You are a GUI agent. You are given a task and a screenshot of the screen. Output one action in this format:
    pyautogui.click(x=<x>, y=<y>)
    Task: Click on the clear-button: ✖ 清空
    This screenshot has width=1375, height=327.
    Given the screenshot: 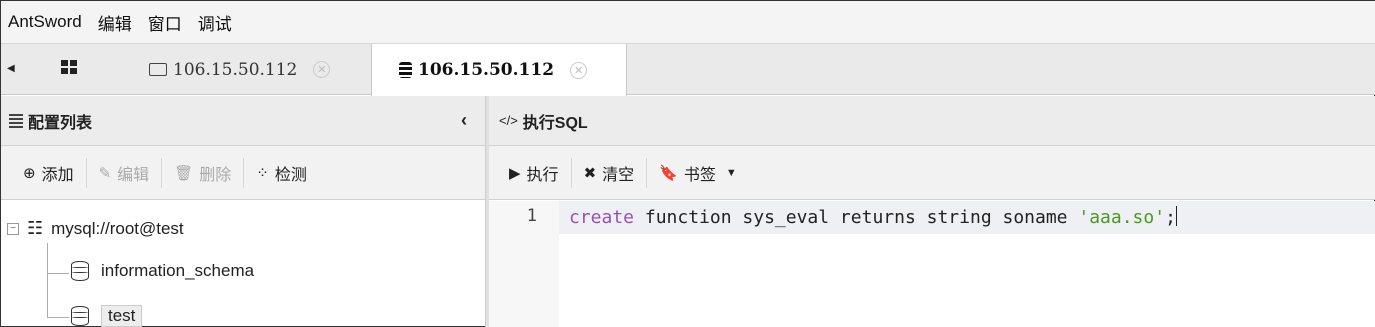 What is the action you would take?
    pyautogui.click(x=609, y=173)
    